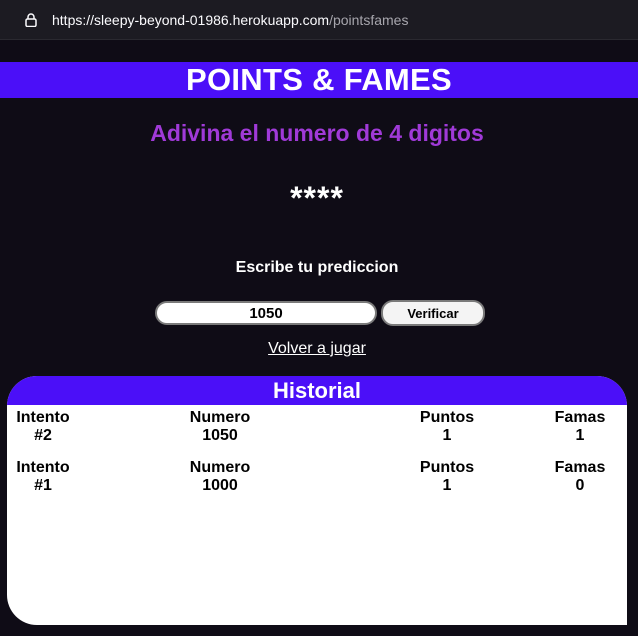  Describe the element at coordinates (43, 435) in the screenshot. I see `attempt-value: #2` at that location.